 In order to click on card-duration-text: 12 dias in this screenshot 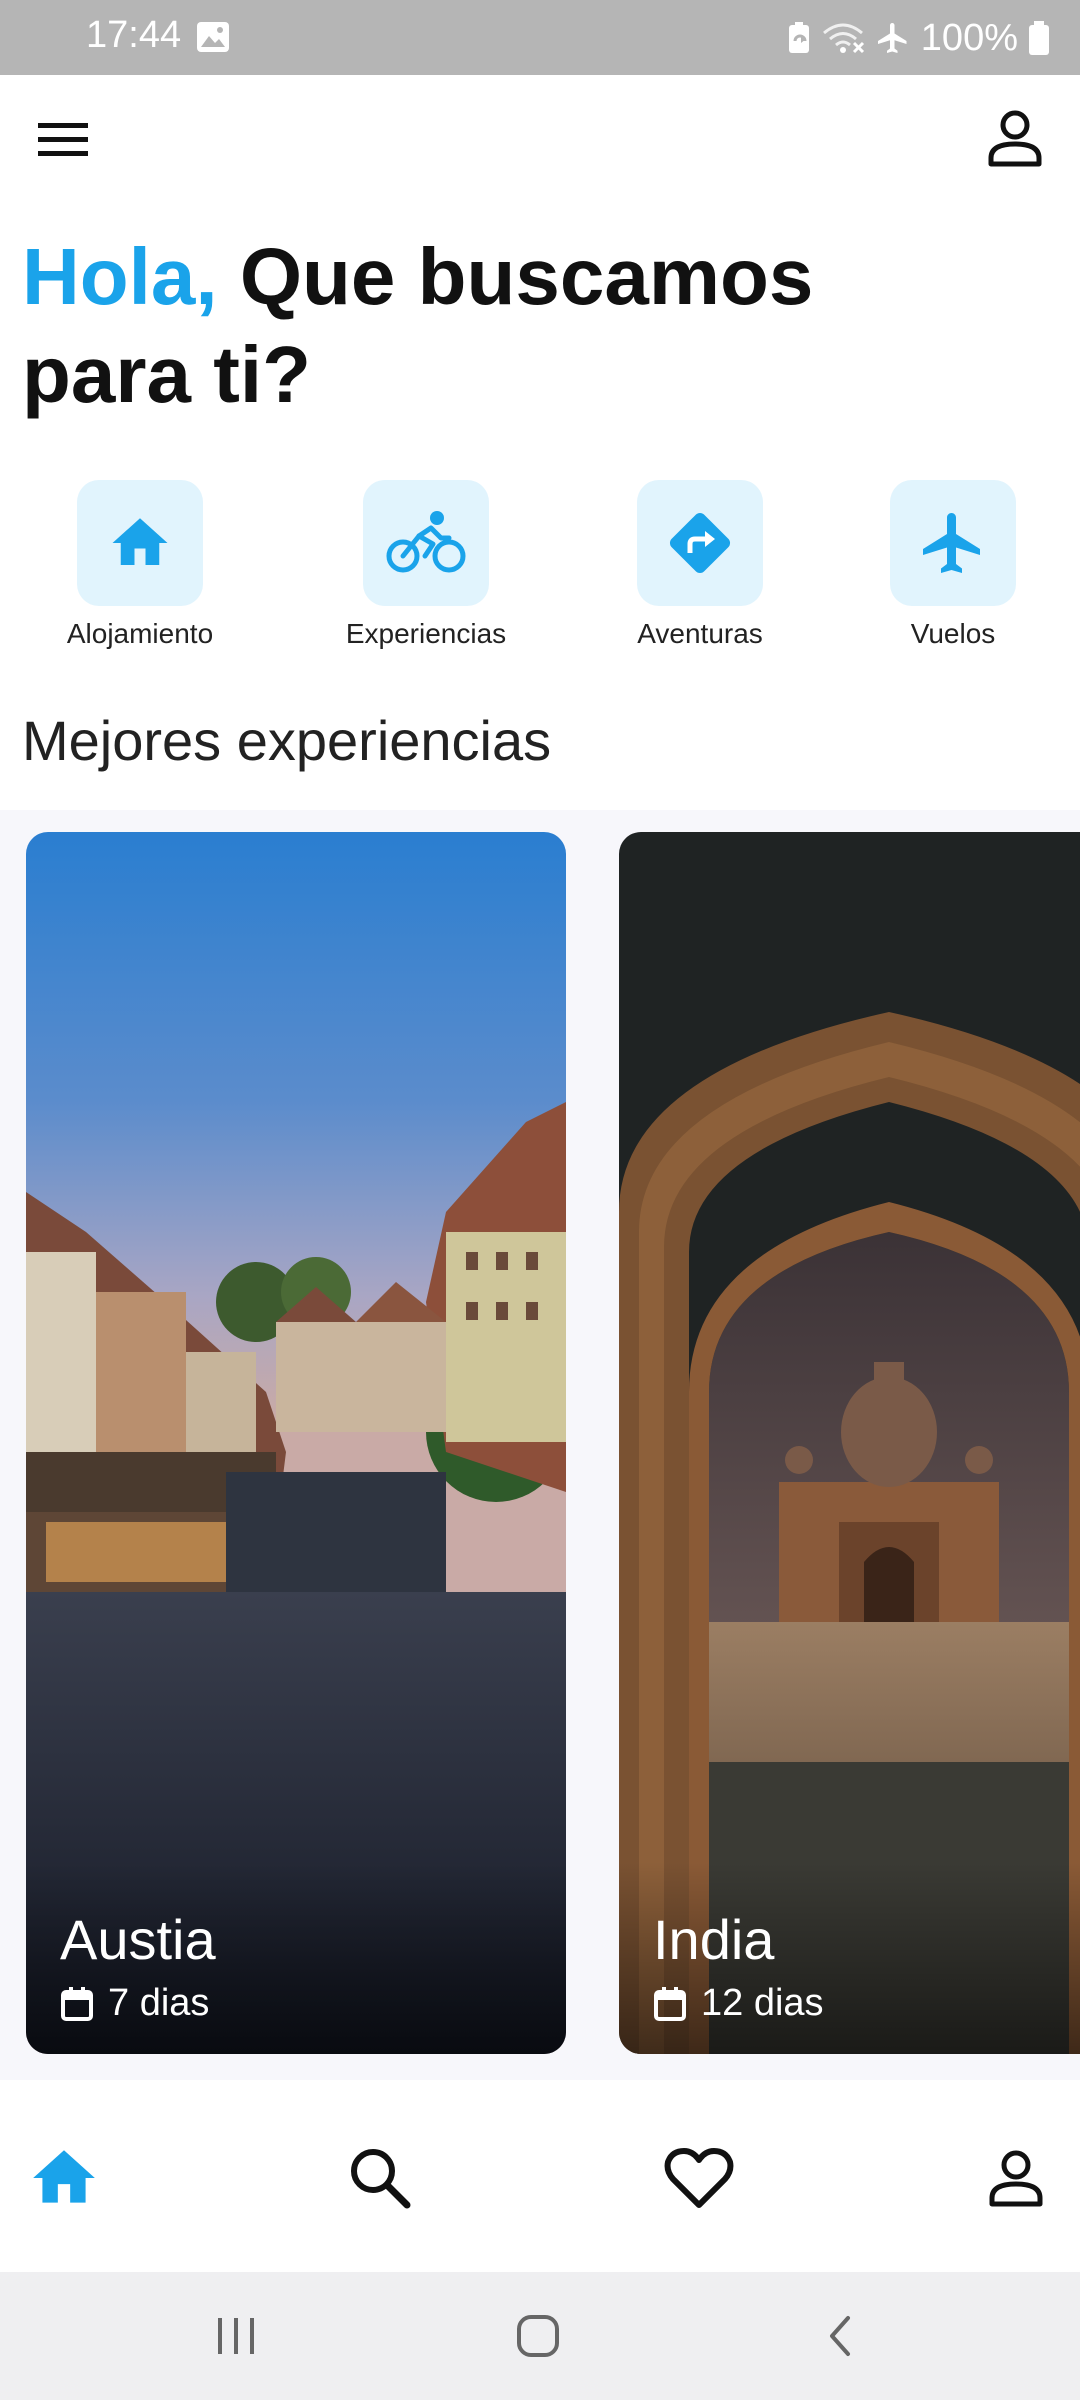, I will do `click(762, 2003)`.